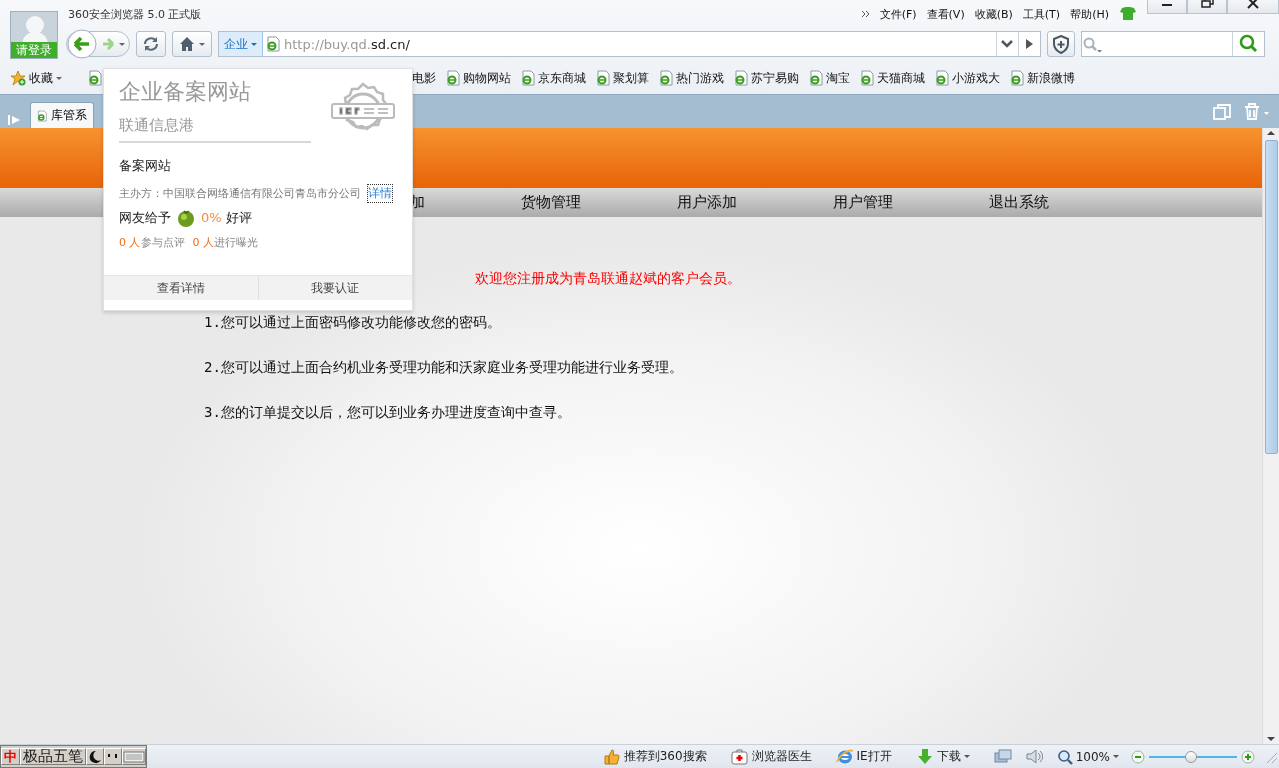  Describe the element at coordinates (387, 412) in the screenshot. I see `instruction-text: 3.您的订单提交以后，您可以到业务办理进度查询中查寻。` at that location.